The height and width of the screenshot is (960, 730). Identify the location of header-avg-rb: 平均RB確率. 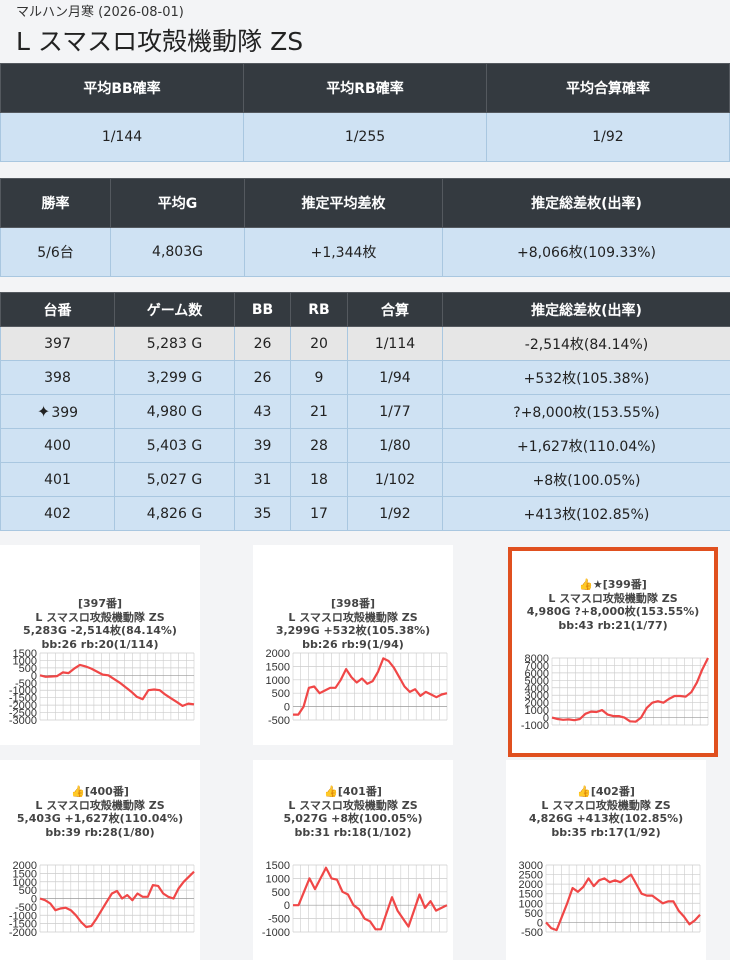
(365, 88).